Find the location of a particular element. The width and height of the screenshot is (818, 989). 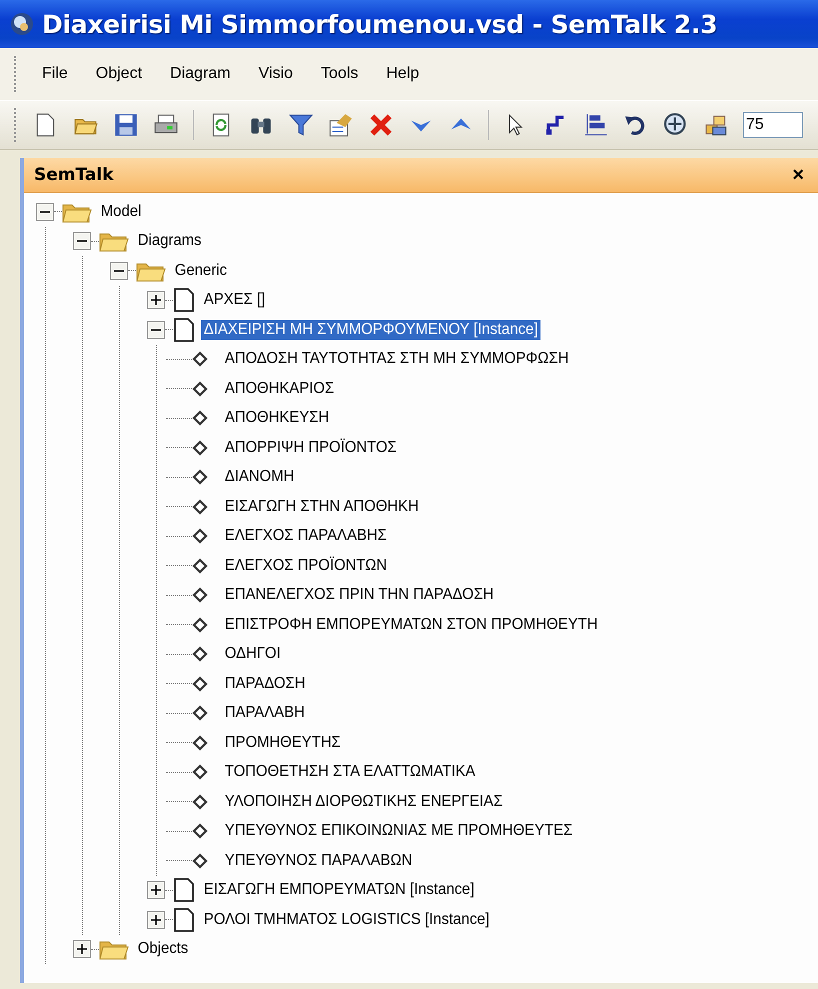

tree-item: Objects is located at coordinates (163, 949).